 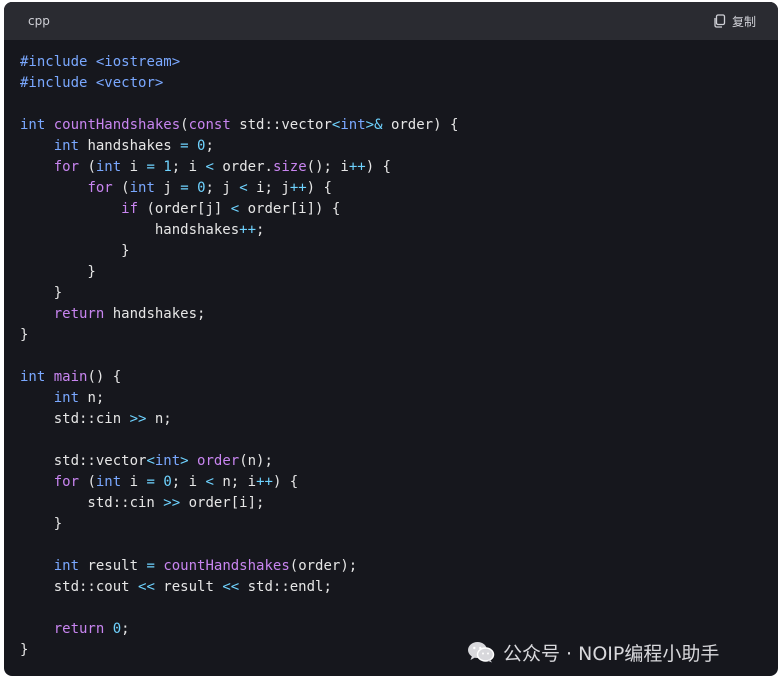 I want to click on copy-button: 复制, so click(x=734, y=21).